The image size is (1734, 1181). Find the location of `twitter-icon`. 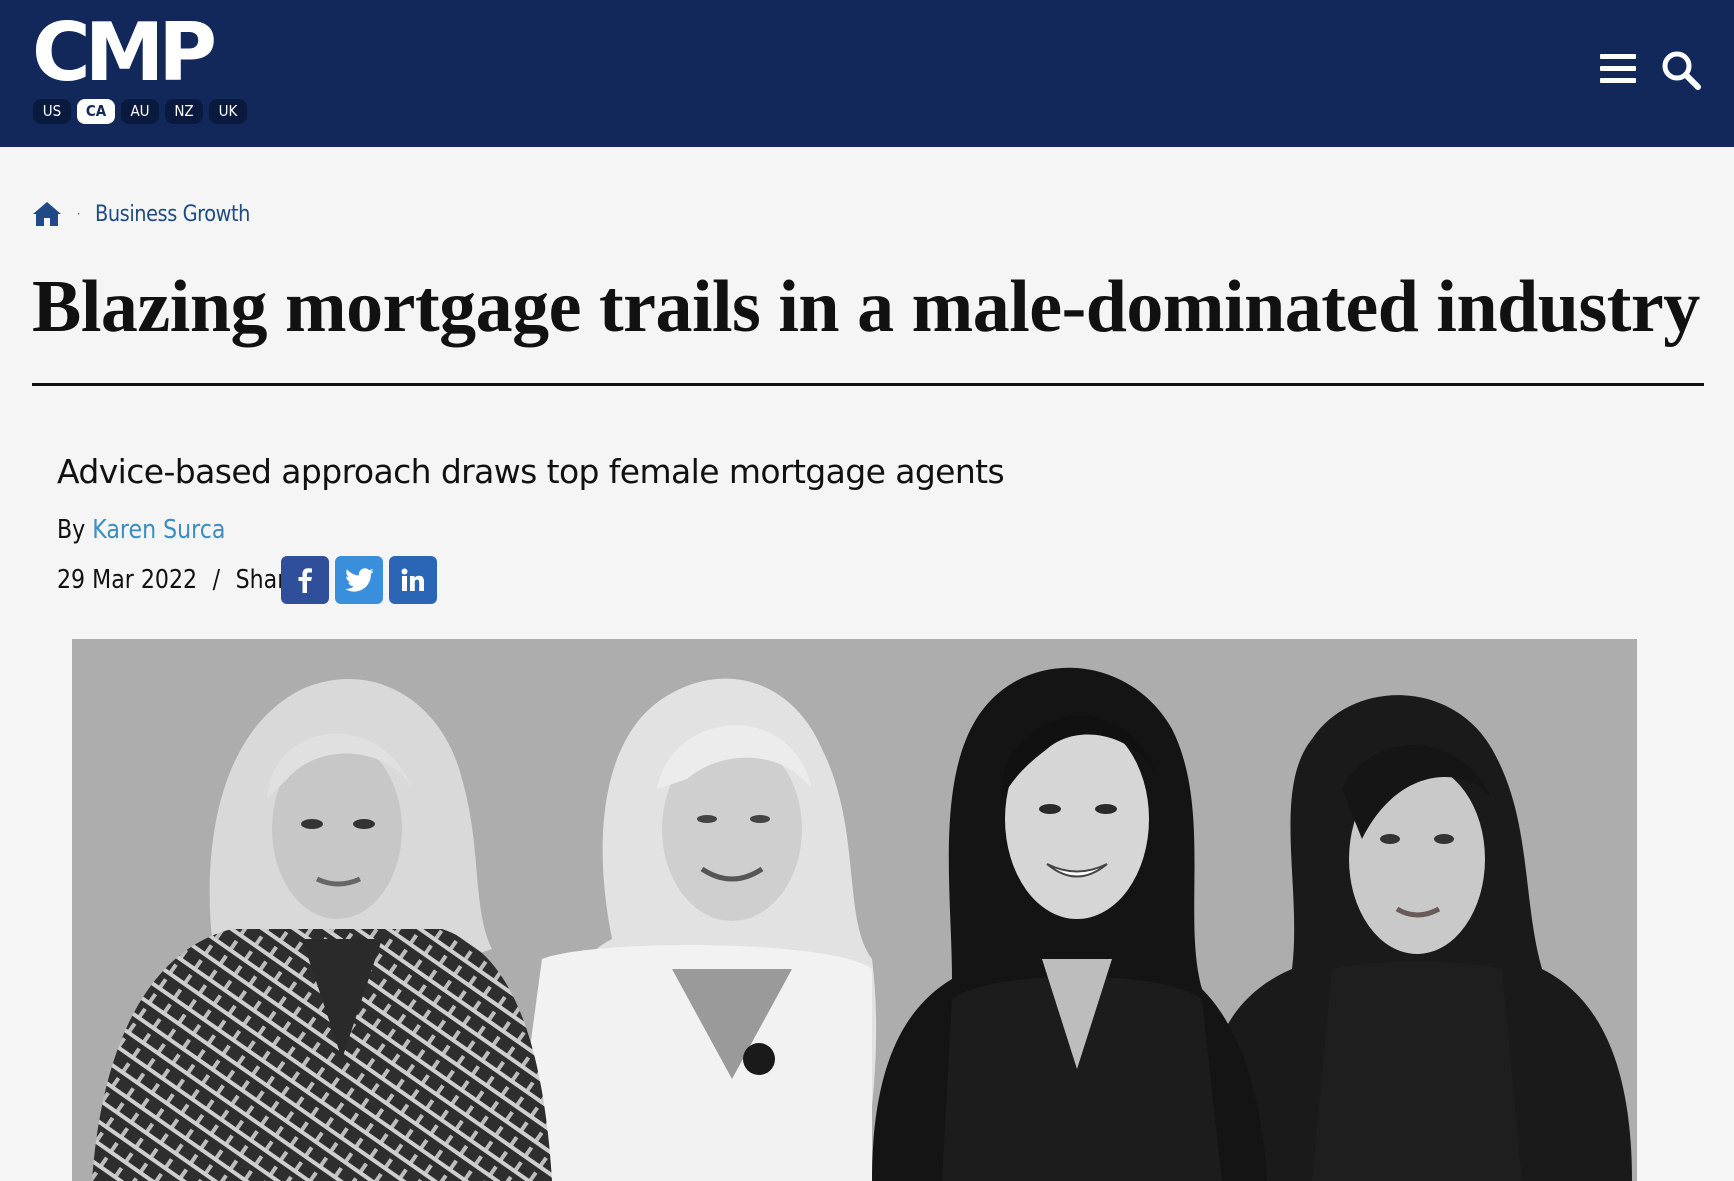

twitter-icon is located at coordinates (359, 580).